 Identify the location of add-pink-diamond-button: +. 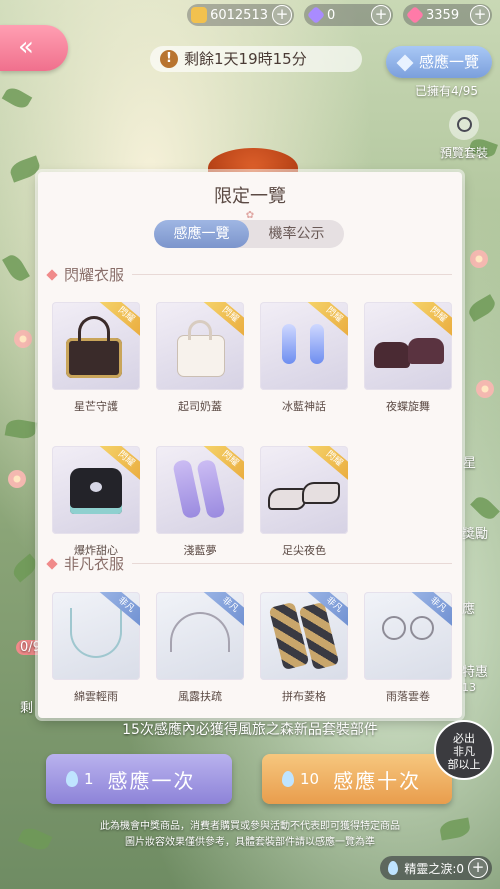
(480, 15).